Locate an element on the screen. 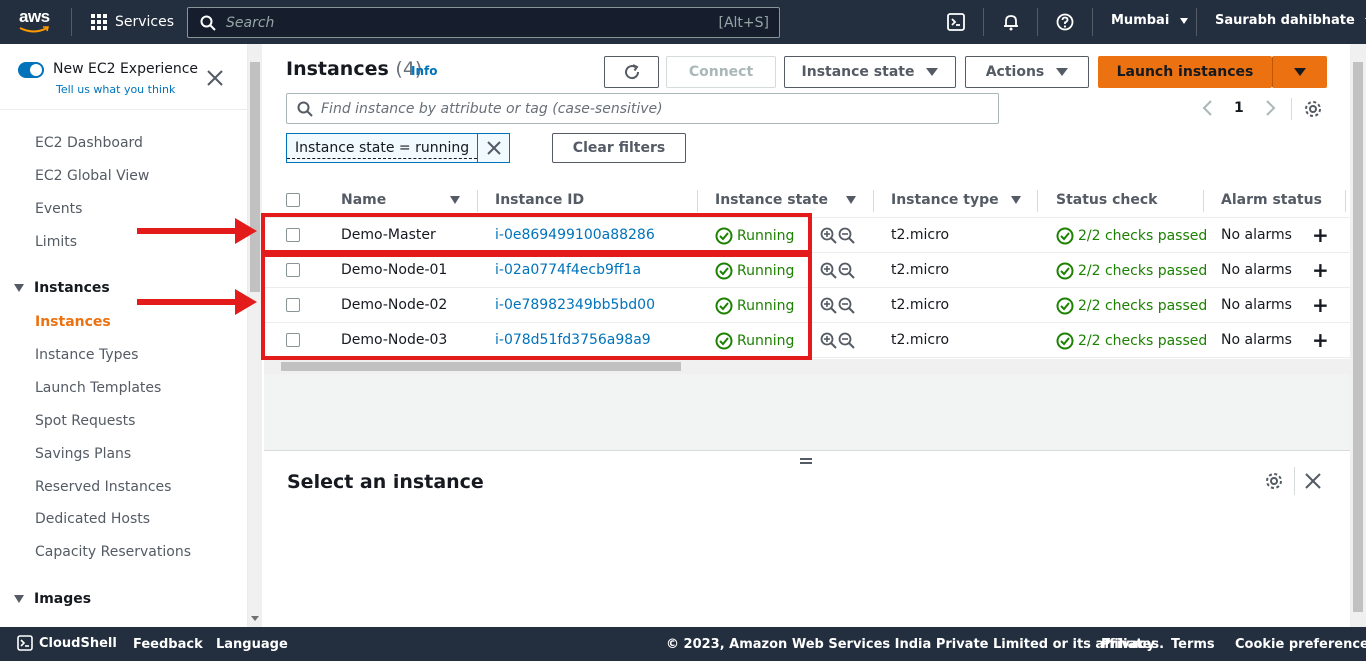 This screenshot has height=661, width=1366. sidebar-item-events: Events is located at coordinates (58, 209).